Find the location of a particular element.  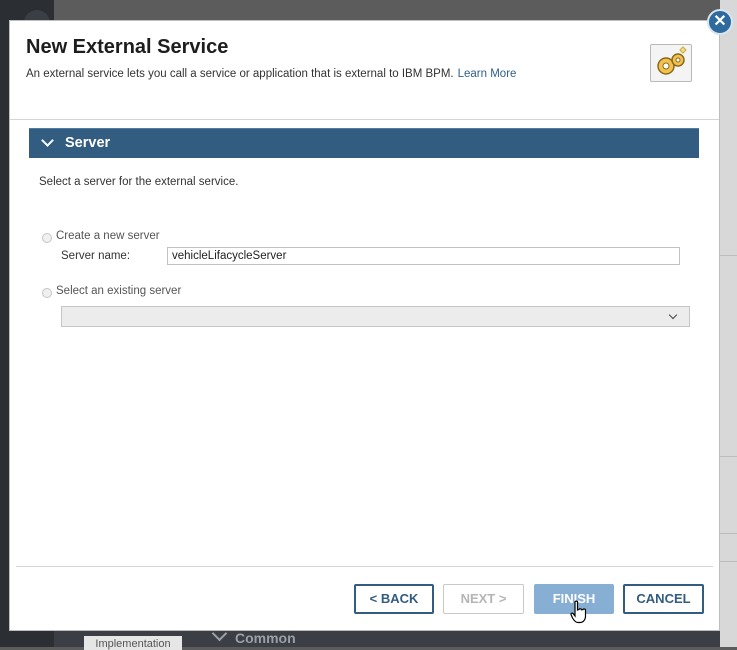

server-section-header: Server is located at coordinates (364, 143).